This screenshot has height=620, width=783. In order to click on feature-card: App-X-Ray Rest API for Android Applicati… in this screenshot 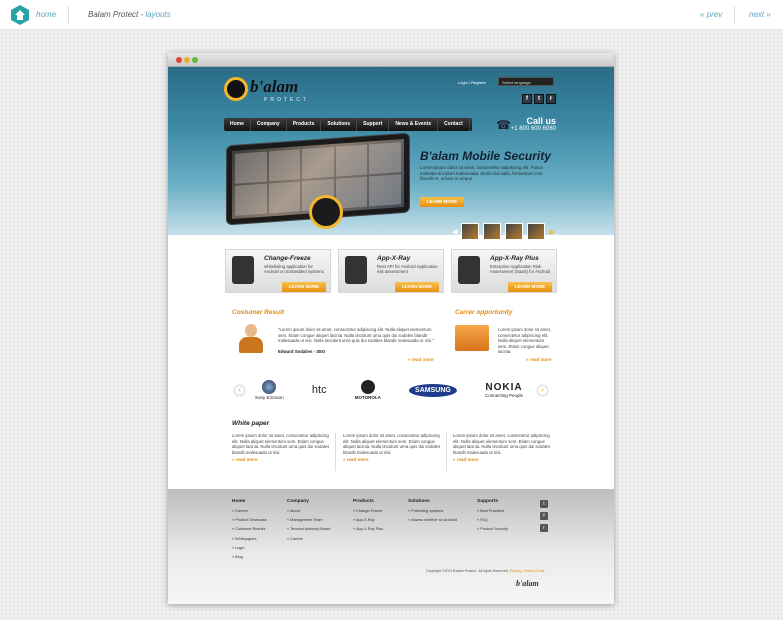, I will do `click(391, 271)`.